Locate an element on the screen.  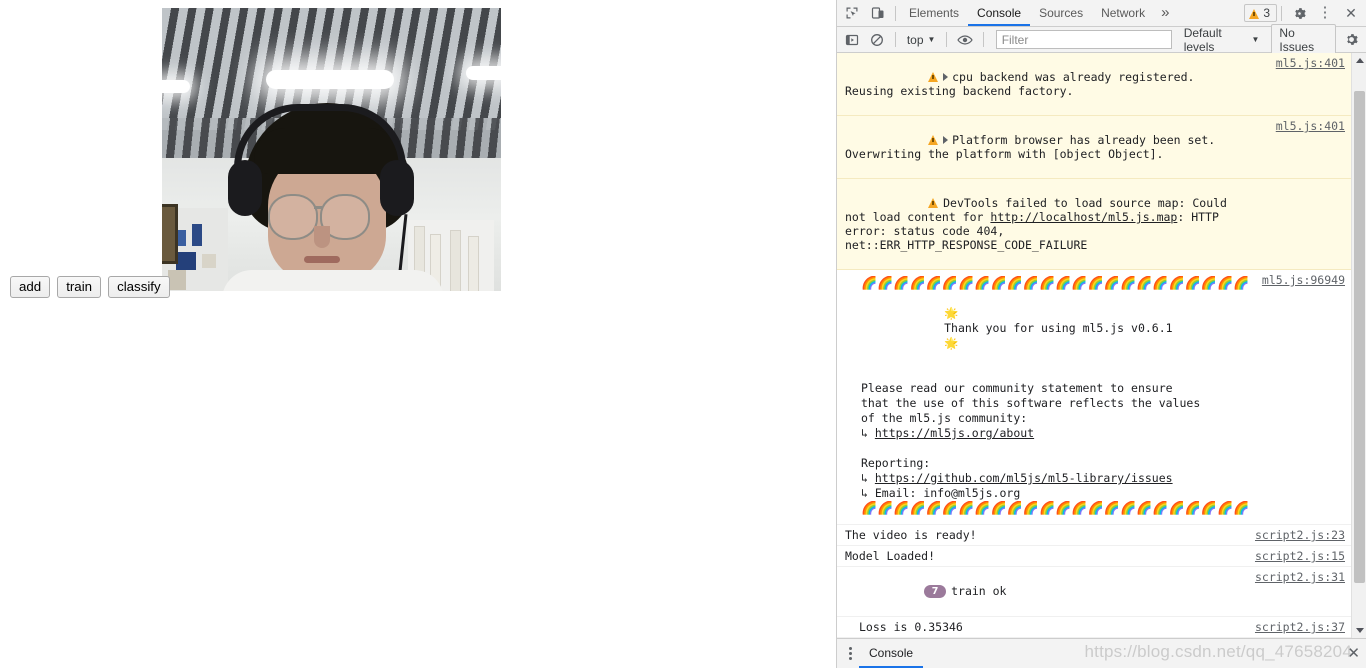
console-settings-gear-icon is located at coordinates (1351, 40).